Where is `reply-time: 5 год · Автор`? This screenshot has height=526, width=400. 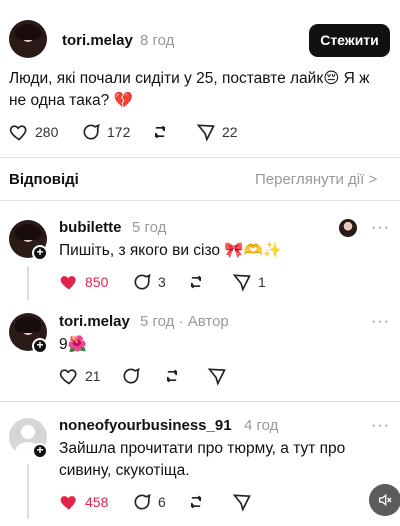
reply-time: 5 год · Автор is located at coordinates (184, 321).